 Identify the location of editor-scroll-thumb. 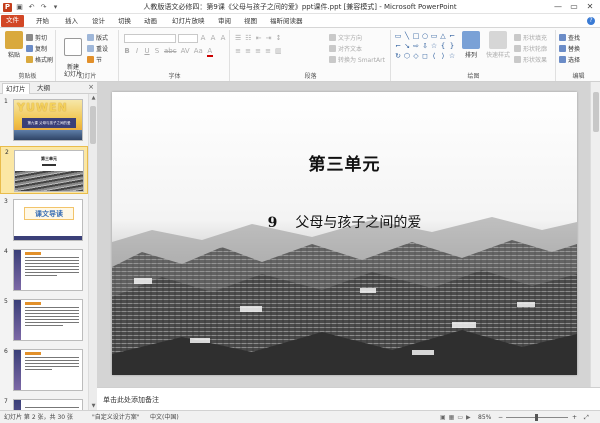
(596, 112).